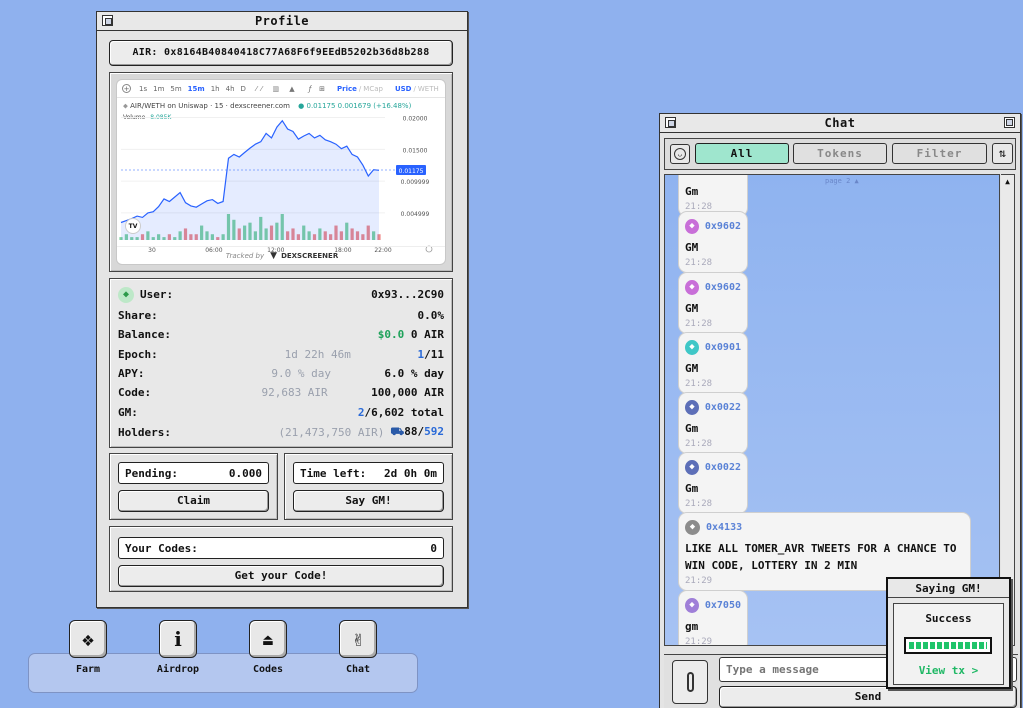  I want to click on saying-gm-toast: Saying GM! Success View tx >, so click(948, 633).